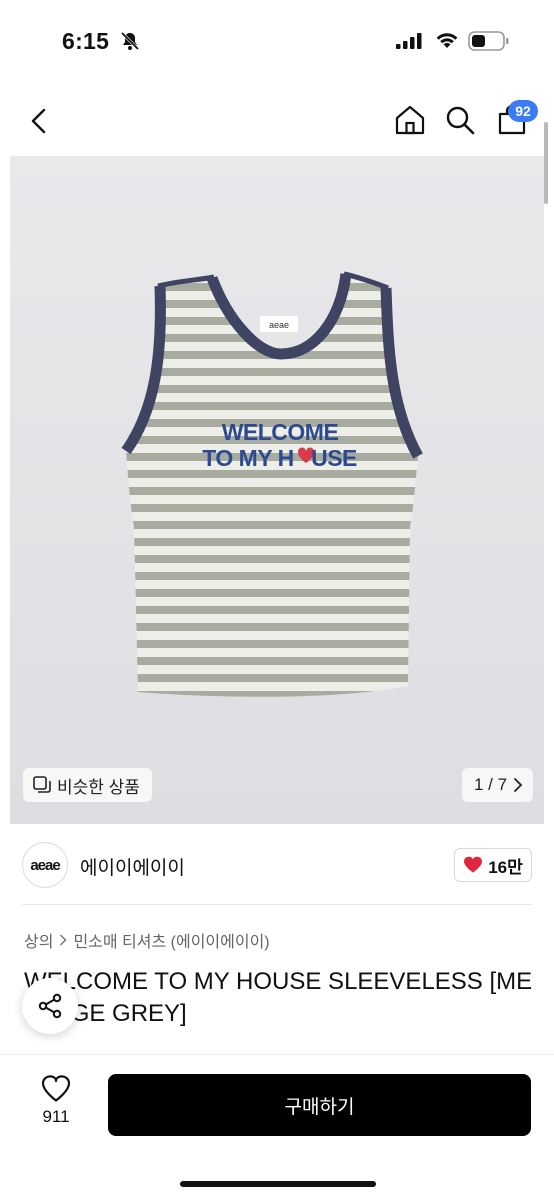 The width and height of the screenshot is (554, 1200). What do you see at coordinates (130, 41) in the screenshot?
I see `bell-slash-icon` at bounding box center [130, 41].